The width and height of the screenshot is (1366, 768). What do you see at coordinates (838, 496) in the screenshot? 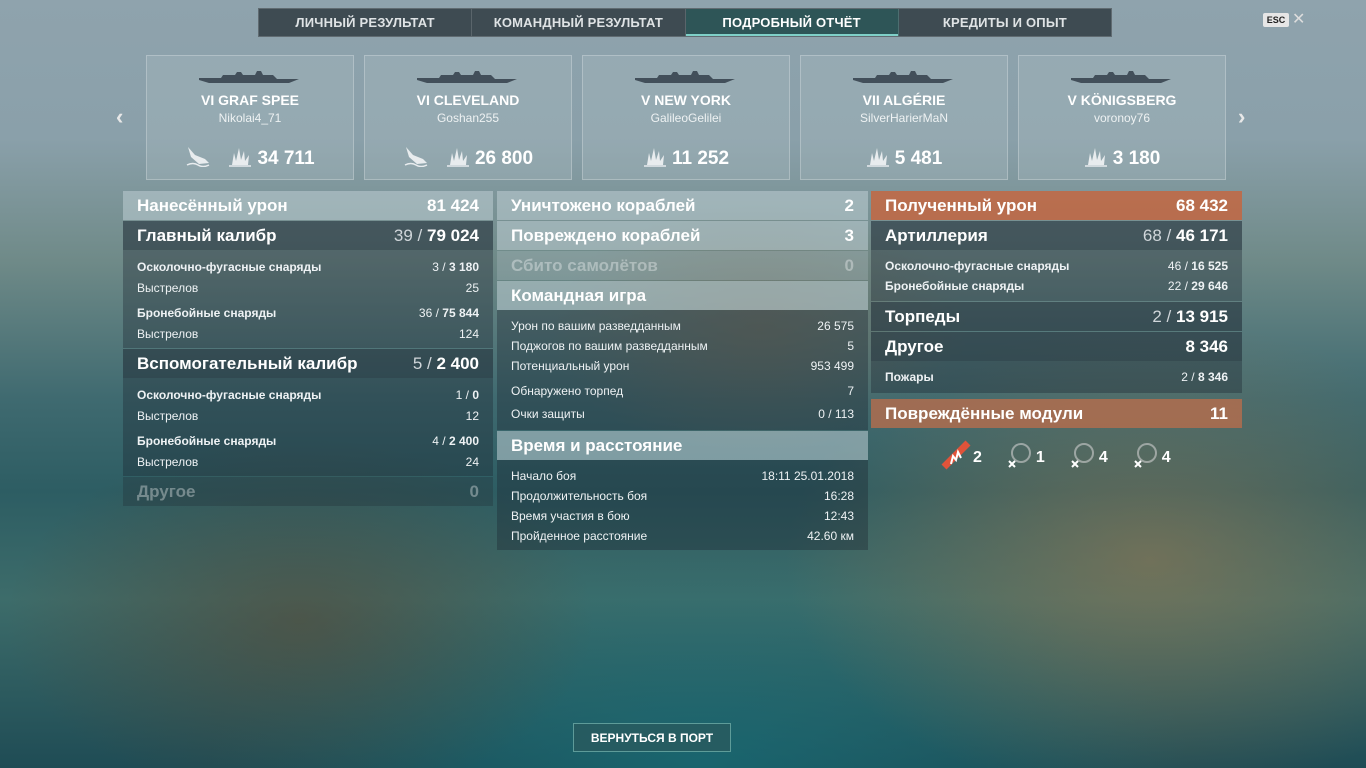
I see `time-distance-value: 16:28` at bounding box center [838, 496].